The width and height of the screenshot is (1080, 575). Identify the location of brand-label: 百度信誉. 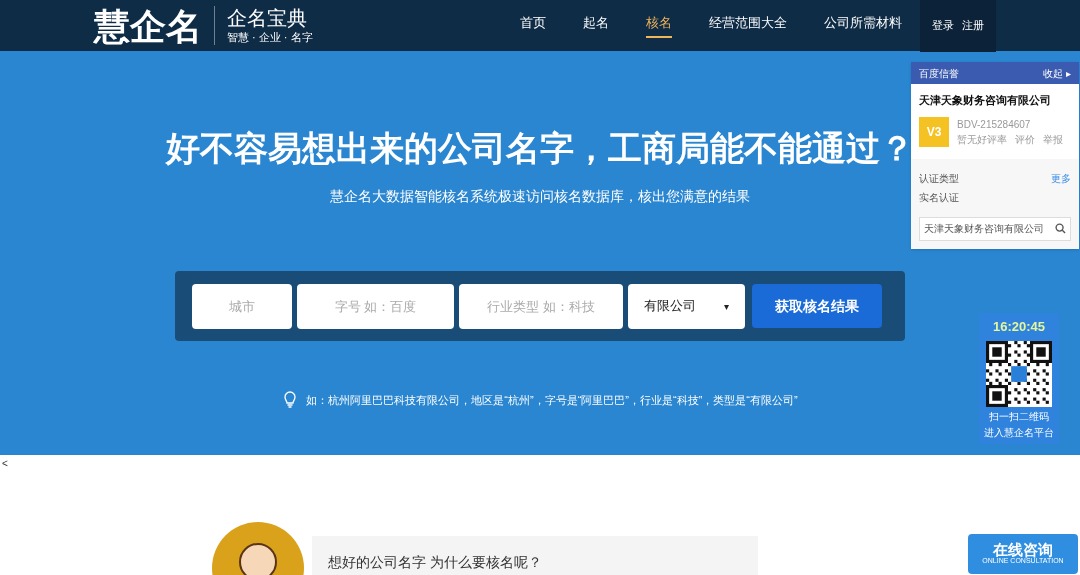
(939, 73).